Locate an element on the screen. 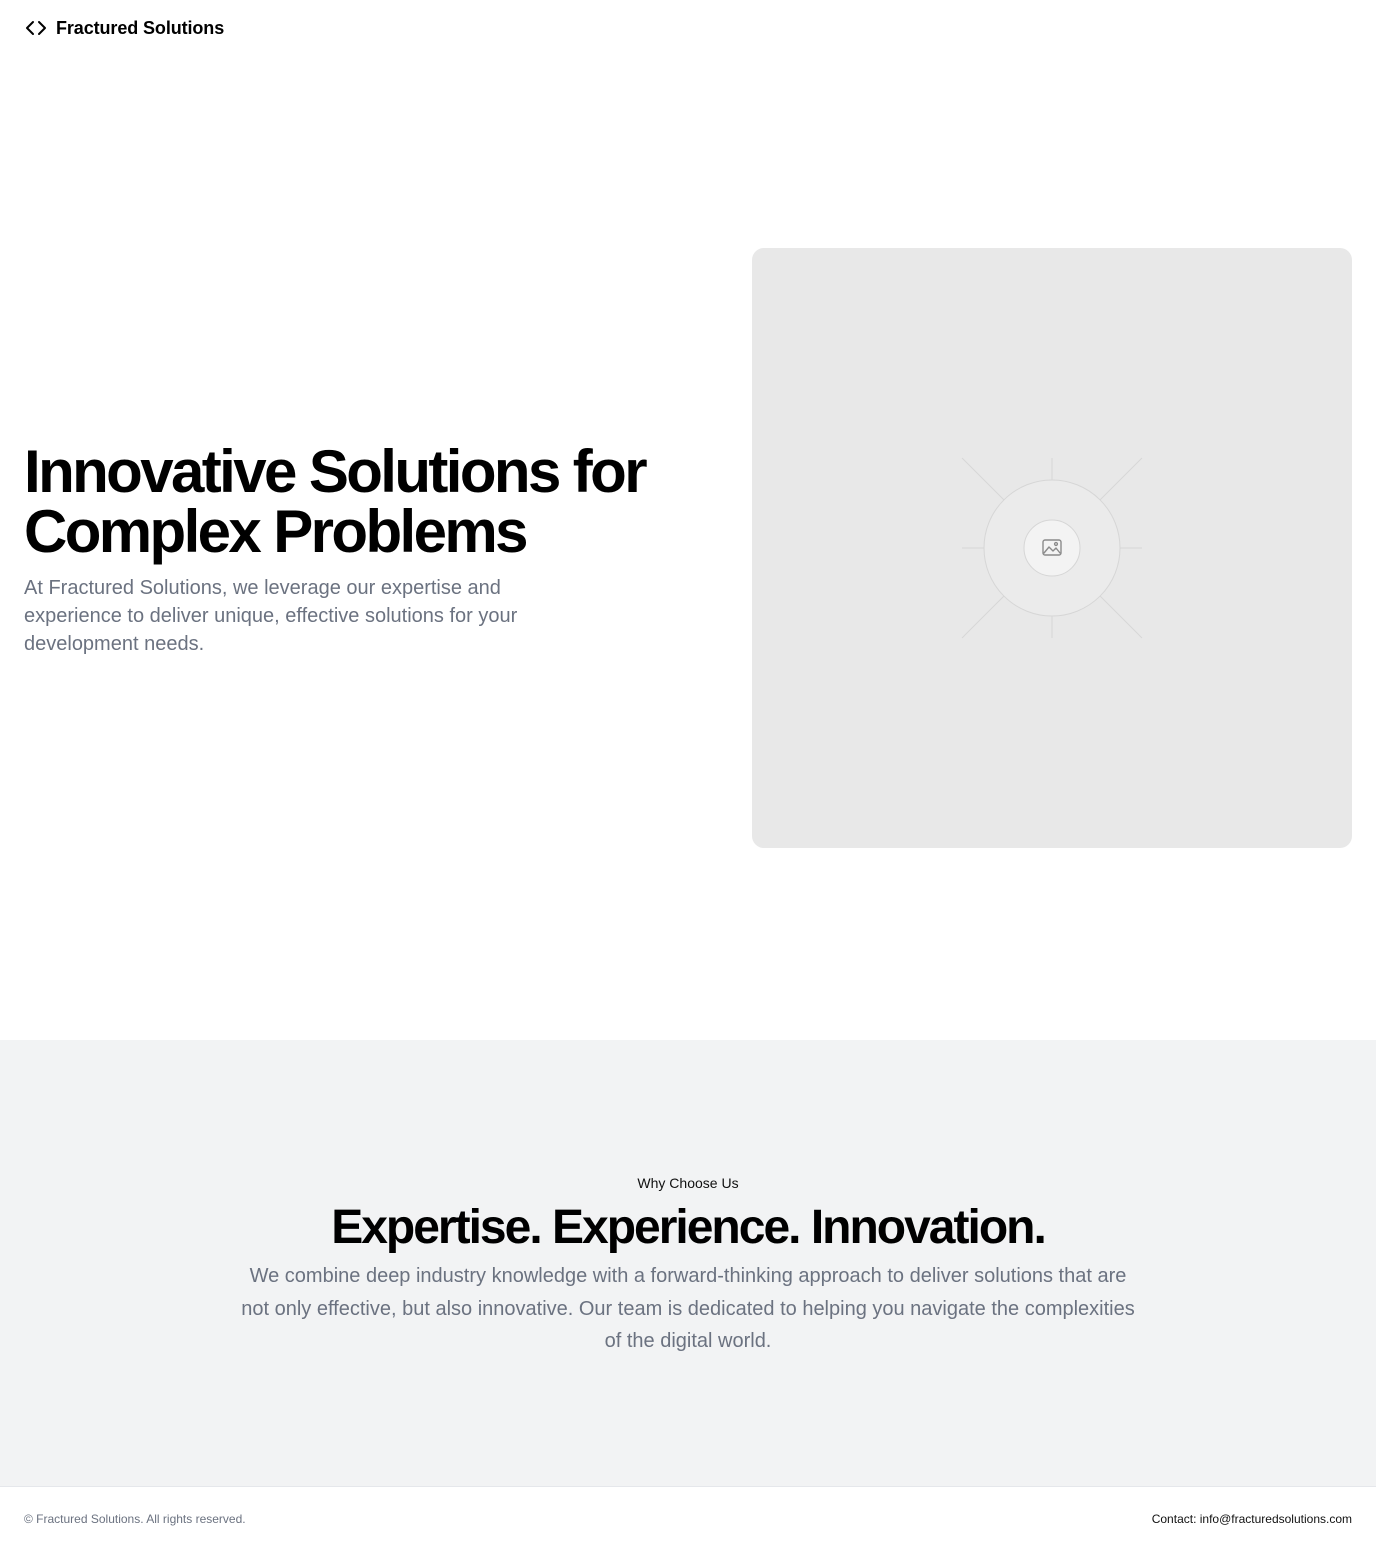 Image resolution: width=1376 pixels, height=1551 pixels. brand-name: Fractured Solutions is located at coordinates (140, 27).